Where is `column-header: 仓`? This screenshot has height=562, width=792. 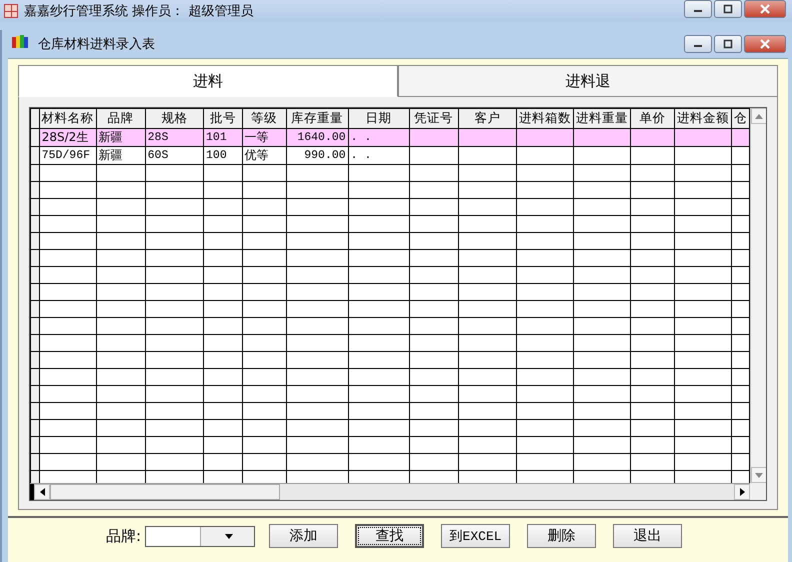 column-header: 仓 is located at coordinates (740, 118).